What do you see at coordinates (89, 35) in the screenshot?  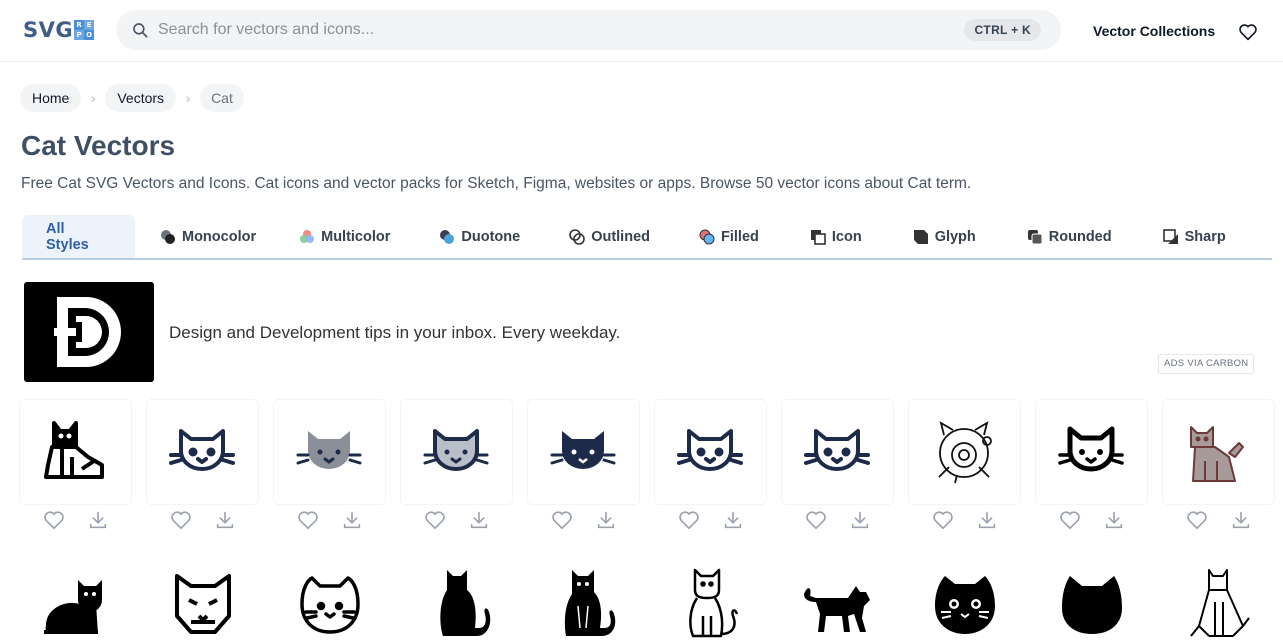 I see `logo-letter: O` at bounding box center [89, 35].